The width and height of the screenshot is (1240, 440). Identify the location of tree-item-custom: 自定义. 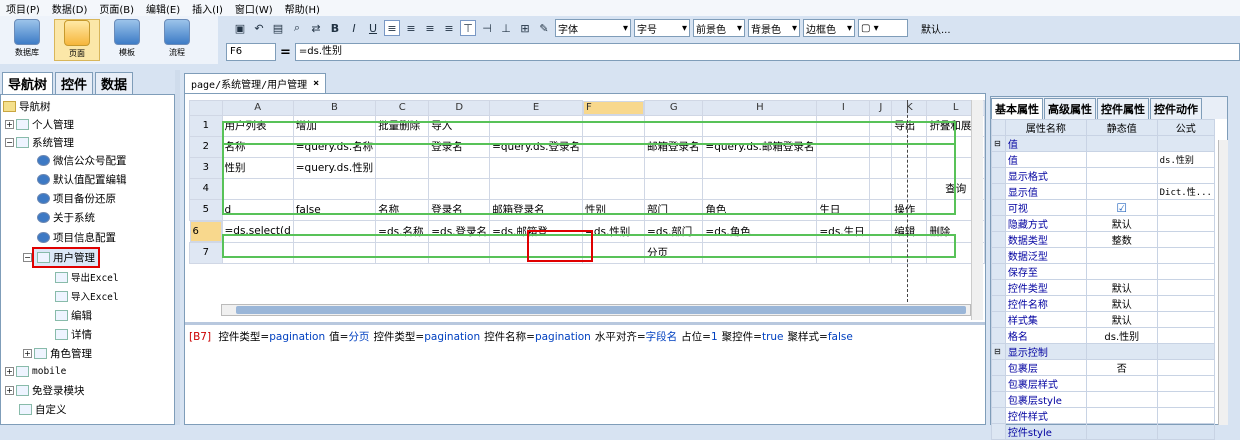
(43, 409).